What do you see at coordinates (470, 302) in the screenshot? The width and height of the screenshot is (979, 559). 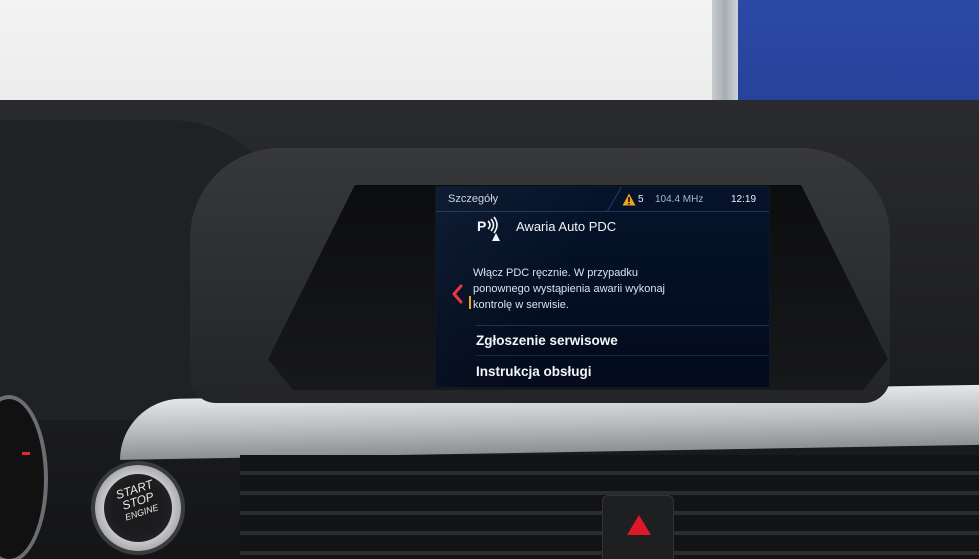 I see `focus-cursor` at bounding box center [470, 302].